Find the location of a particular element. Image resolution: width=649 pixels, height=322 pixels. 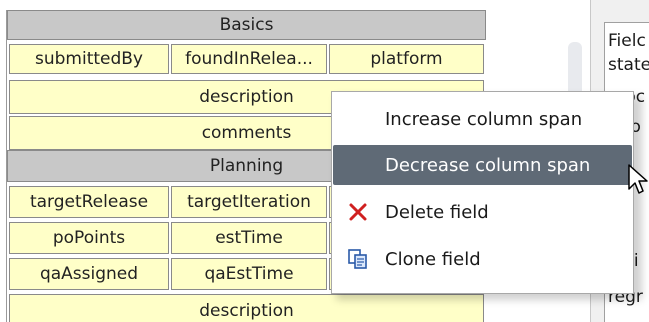

menu-item-increase-column-span: Increase column span is located at coordinates (482, 119).